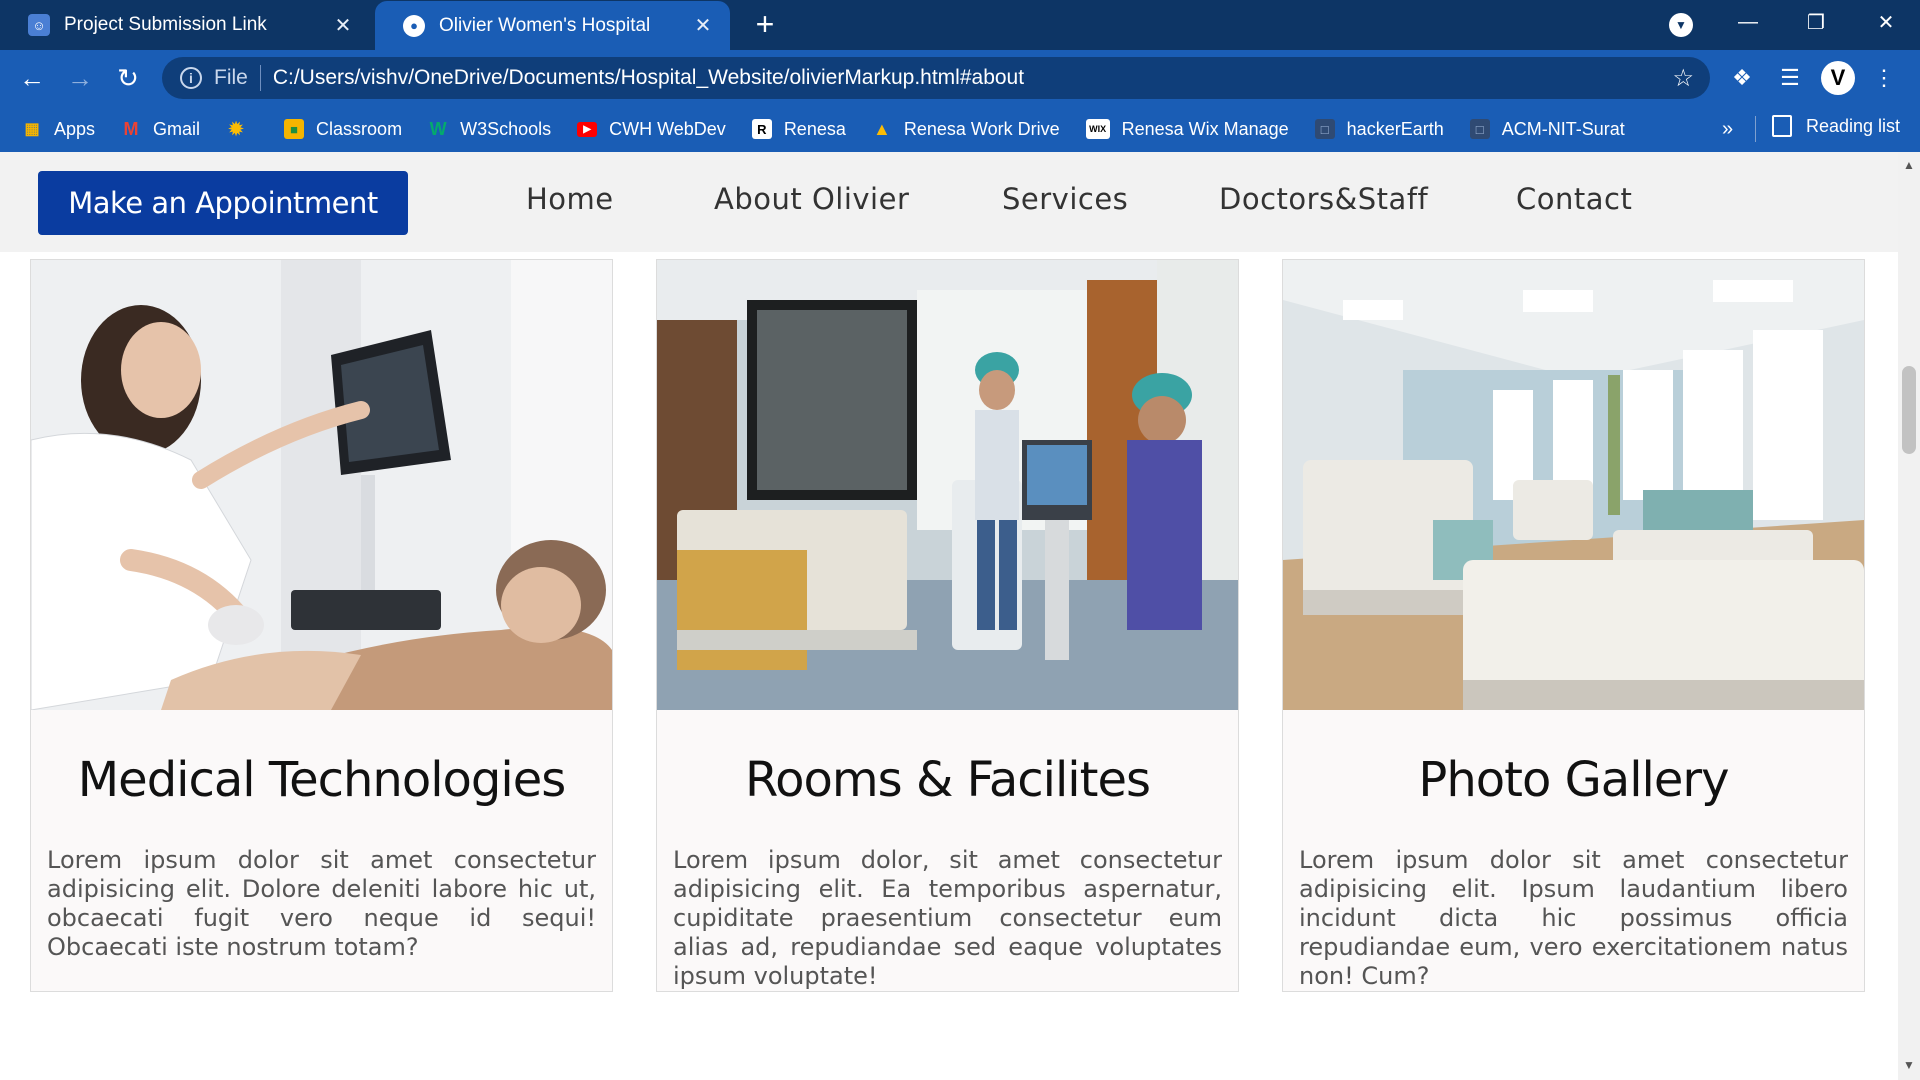 Image resolution: width=1920 pixels, height=1080 pixels. What do you see at coordinates (1323, 199) in the screenshot?
I see `nav-doctors-staff: Doctors&Staff` at bounding box center [1323, 199].